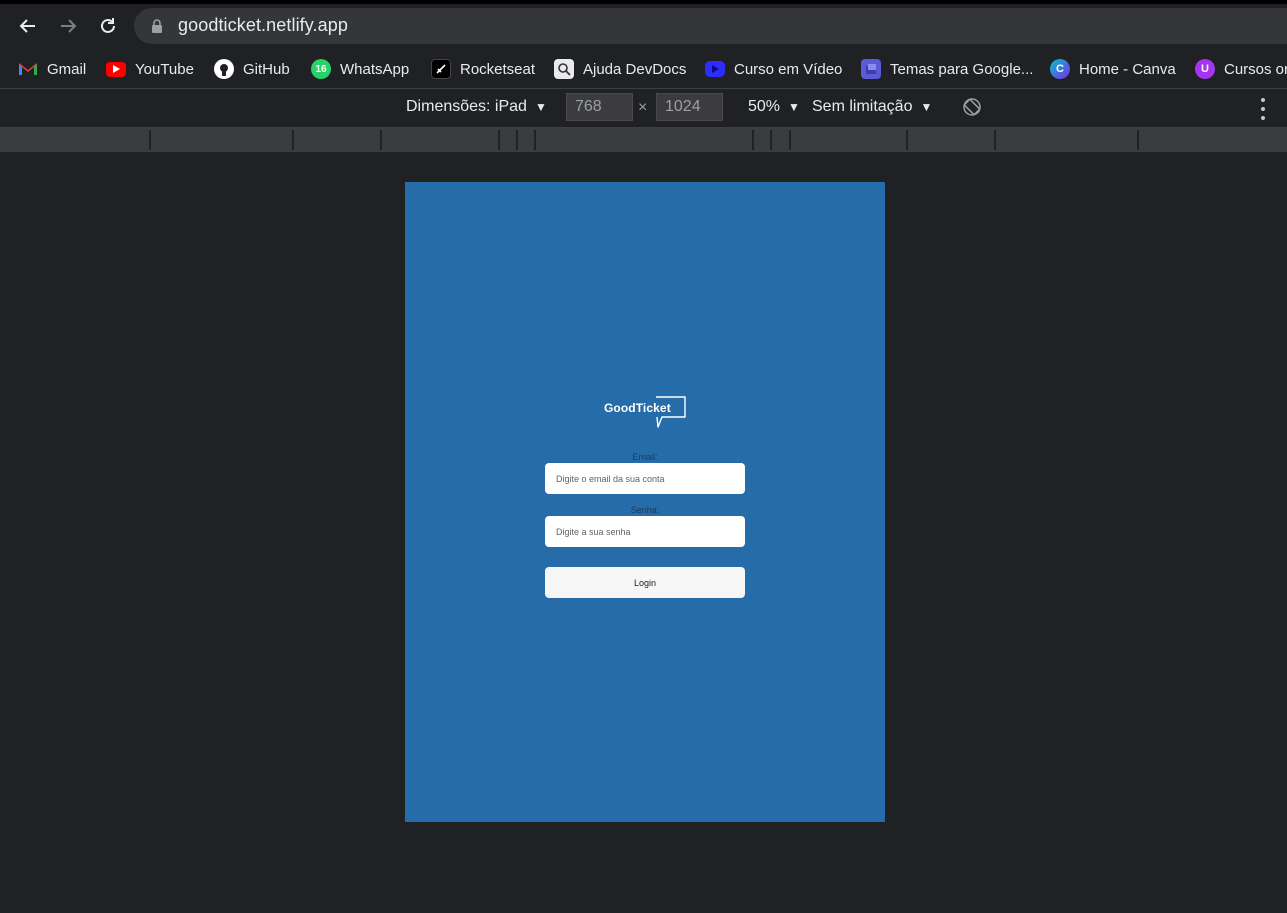 The width and height of the screenshot is (1287, 913). What do you see at coordinates (637, 408) in the screenshot?
I see `brand-name: GoodTicket` at bounding box center [637, 408].